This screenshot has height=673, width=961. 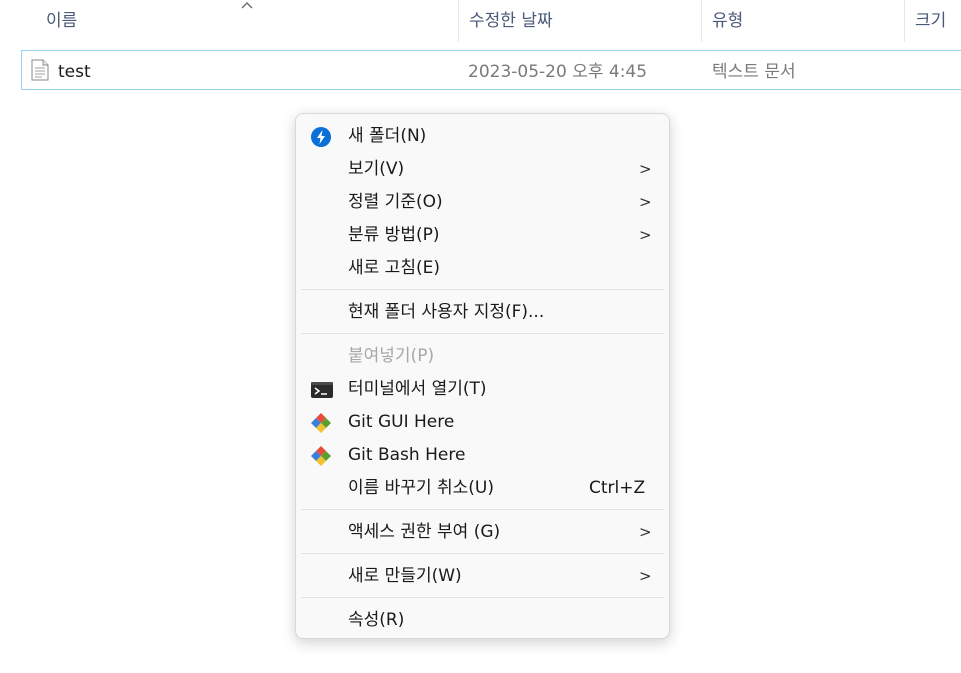 I want to click on text-file-icon, so click(x=40, y=70).